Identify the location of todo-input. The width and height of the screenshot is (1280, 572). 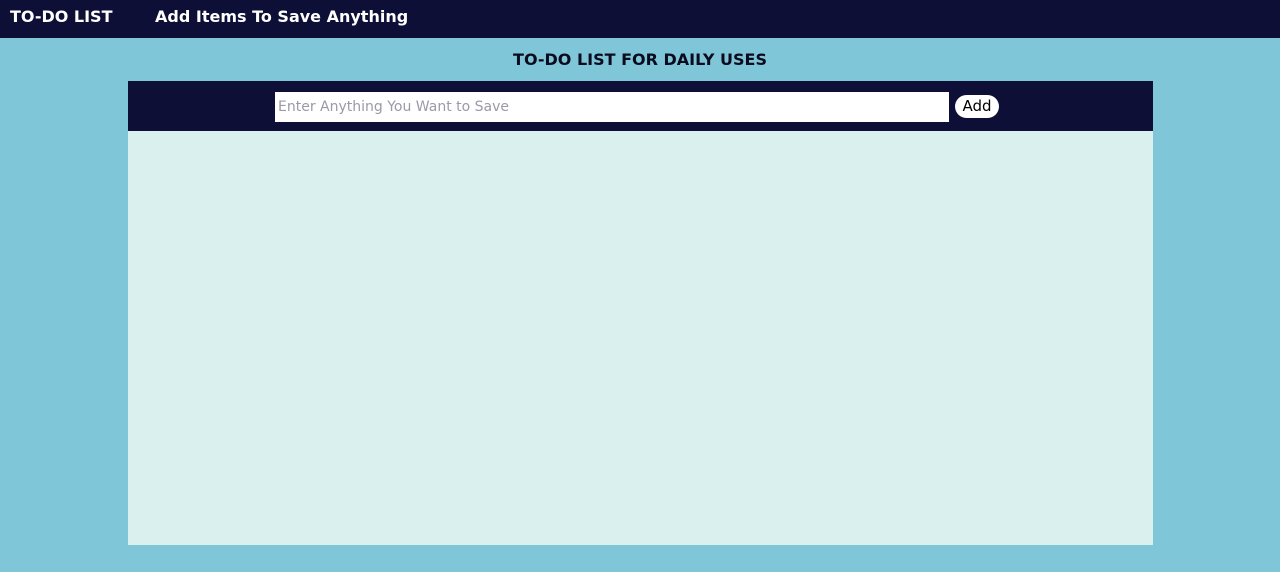
(612, 107).